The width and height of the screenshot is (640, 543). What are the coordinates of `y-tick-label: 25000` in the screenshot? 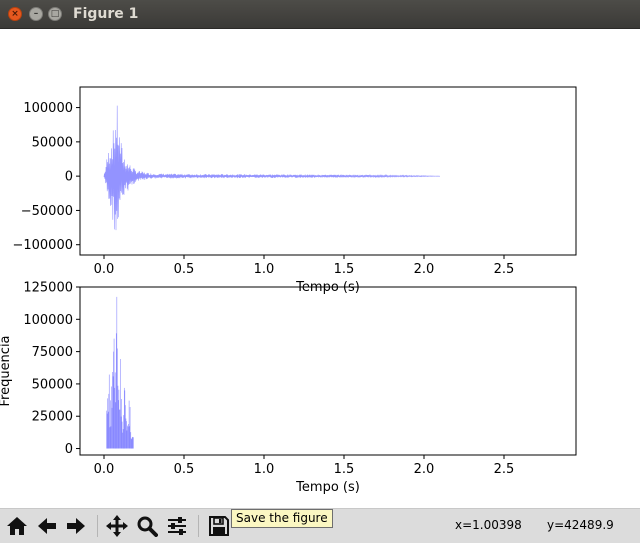 It's located at (52, 417).